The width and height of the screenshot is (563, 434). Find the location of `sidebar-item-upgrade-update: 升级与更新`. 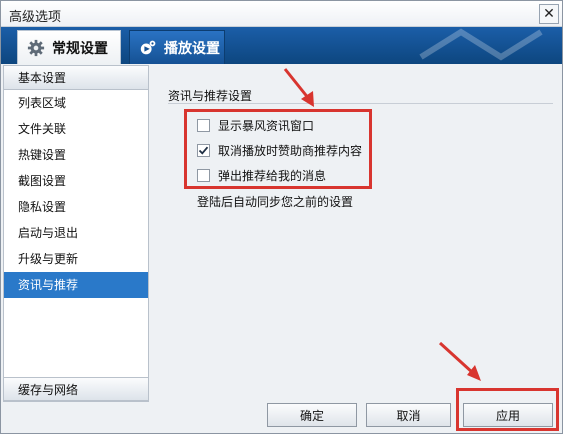

sidebar-item-upgrade-update: 升级与更新 is located at coordinates (76, 259).